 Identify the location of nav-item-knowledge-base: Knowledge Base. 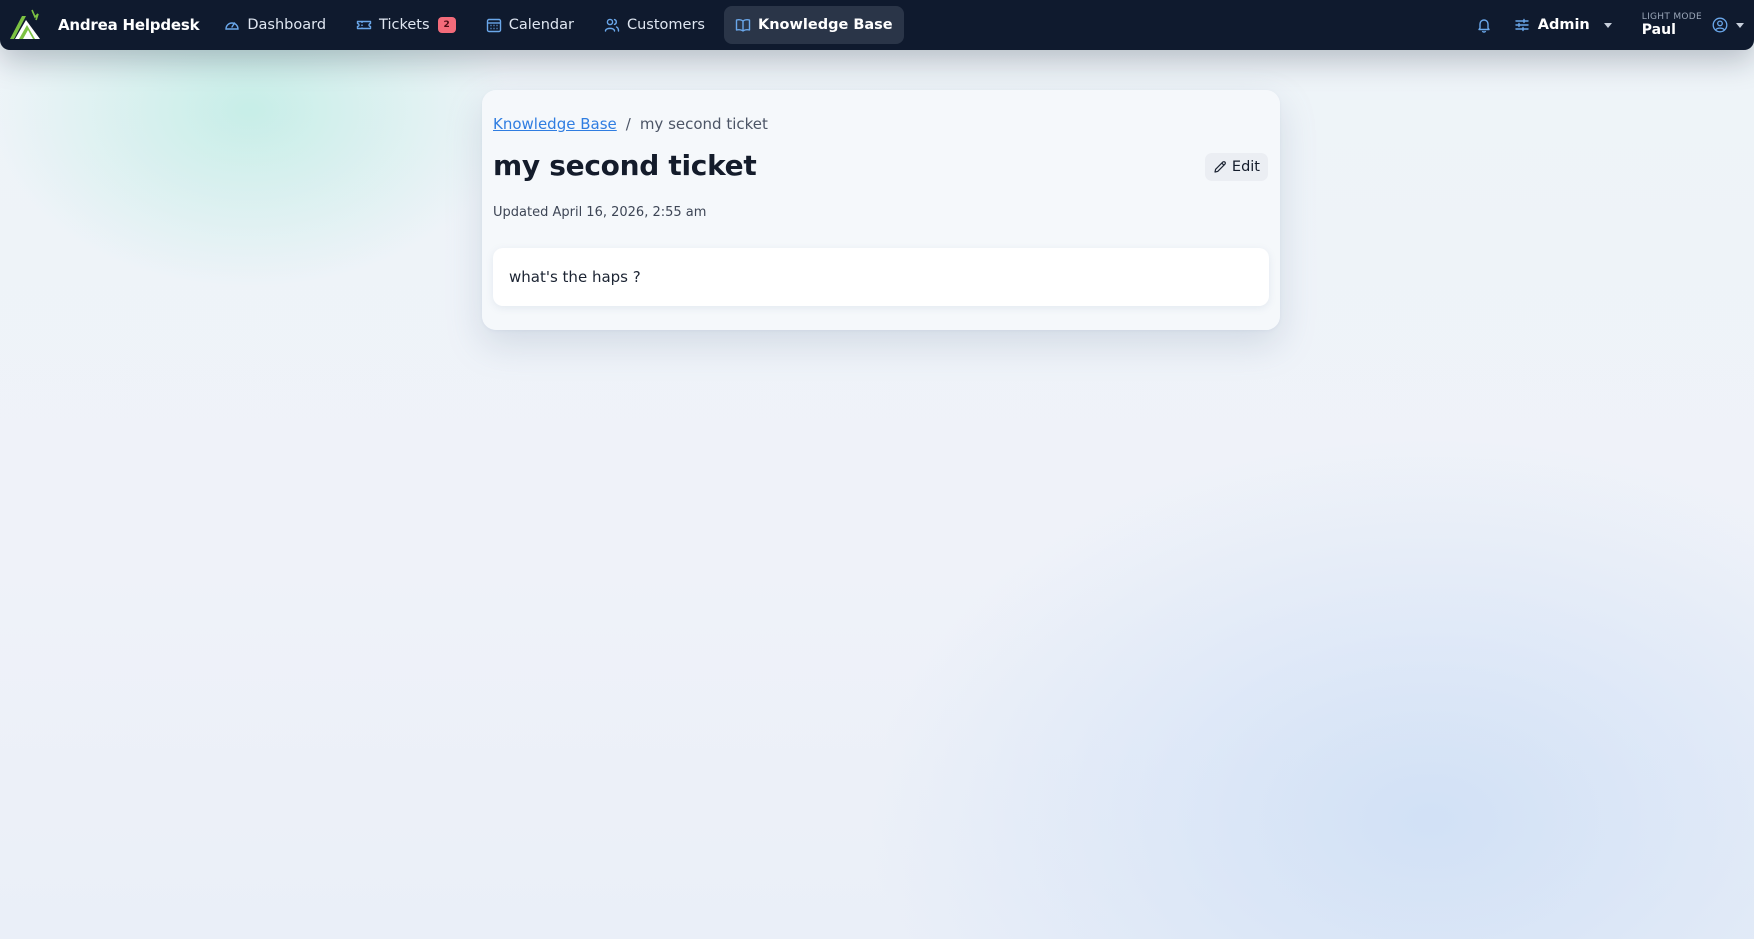
(813, 25).